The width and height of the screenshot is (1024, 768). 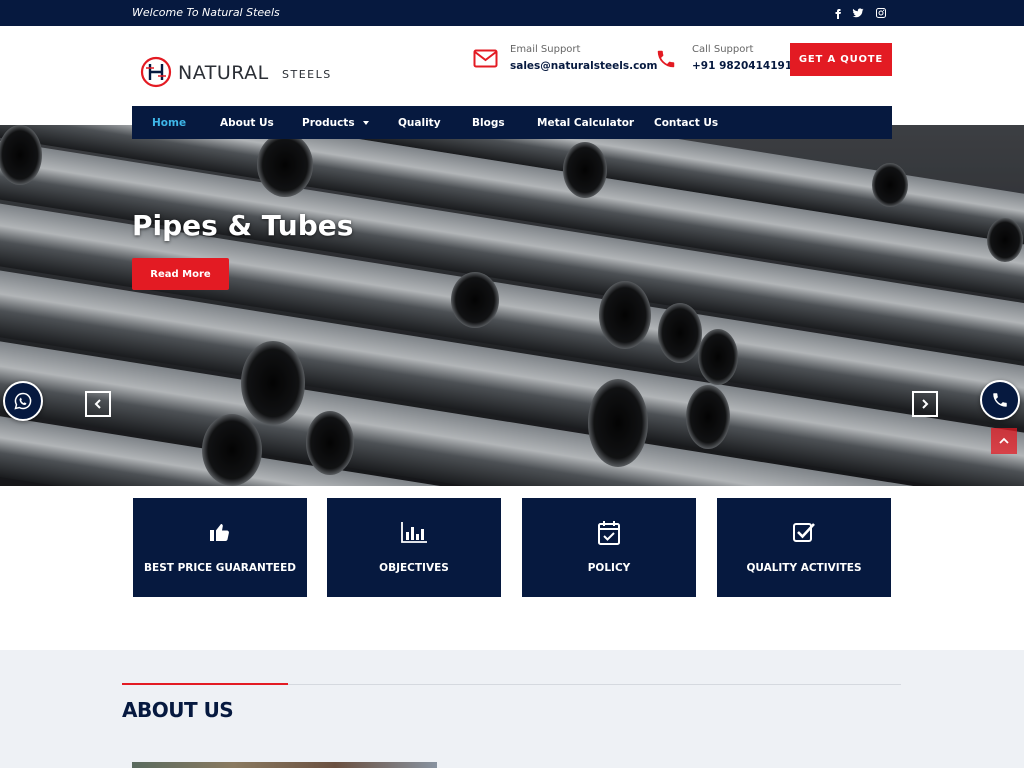 What do you see at coordinates (839, 13) in the screenshot?
I see `facebook-icon` at bounding box center [839, 13].